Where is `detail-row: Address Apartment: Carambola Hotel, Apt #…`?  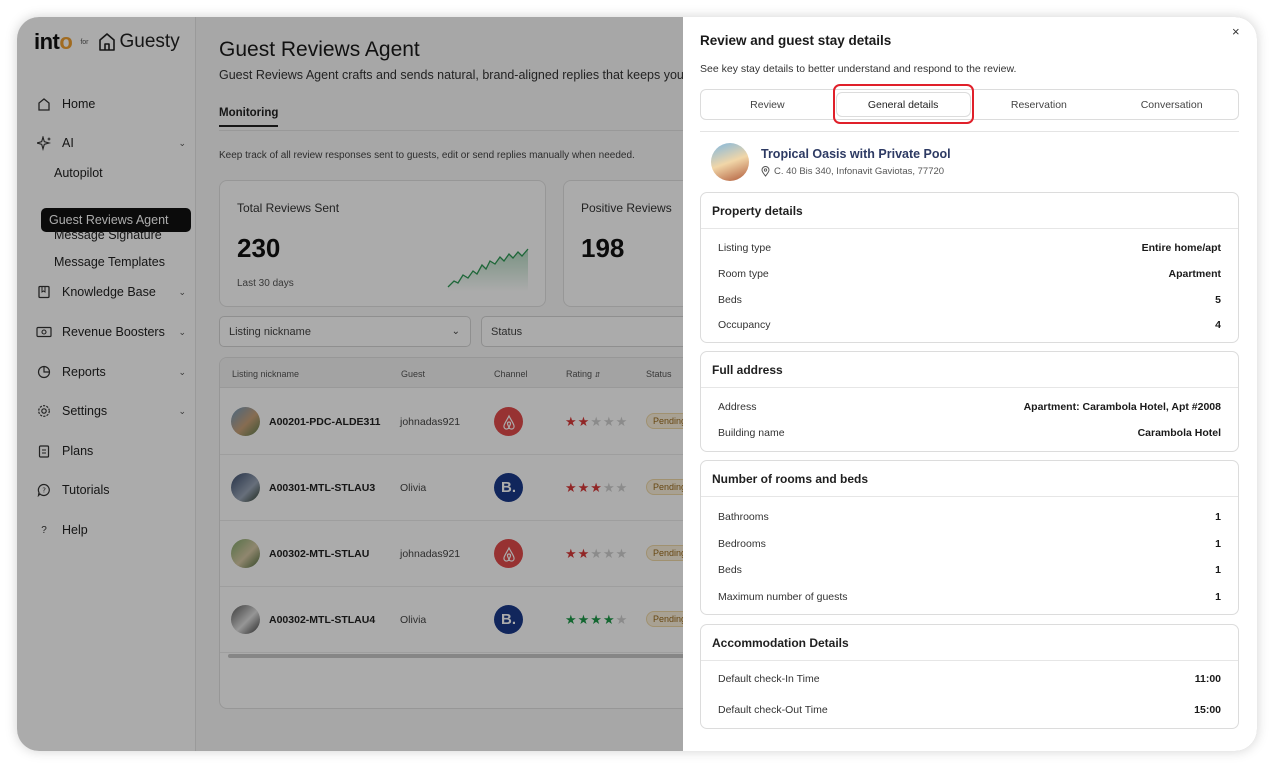
detail-row: Address Apartment: Carambola Hotel, Apt #… is located at coordinates (969, 407).